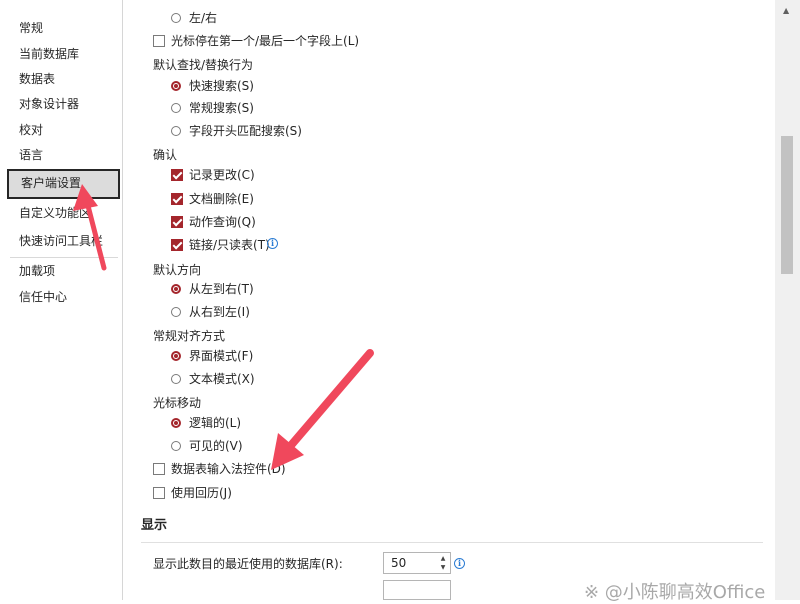 Image resolution: width=800 pixels, height=604 pixels. Describe the element at coordinates (787, 300) in the screenshot. I see `vertical-scrollbar: ▲` at that location.